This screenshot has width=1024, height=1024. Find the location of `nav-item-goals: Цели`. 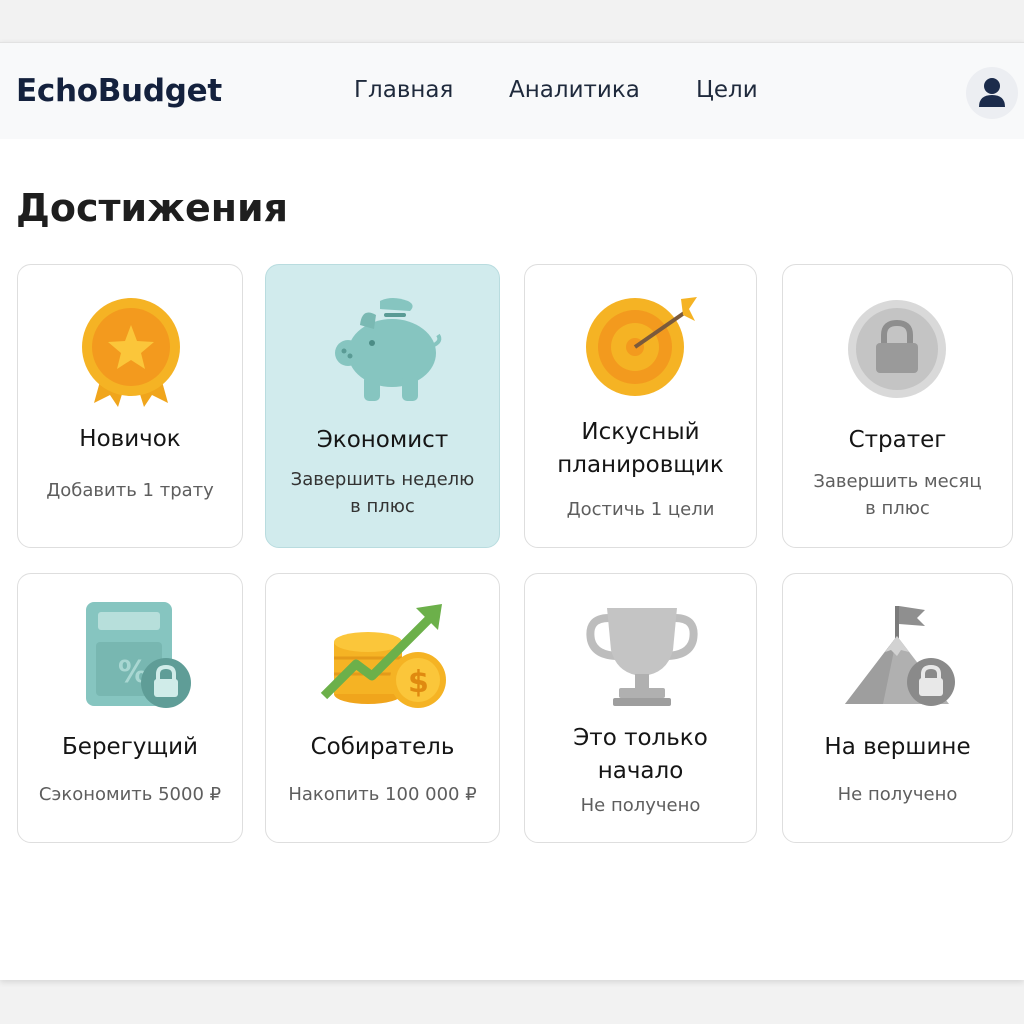

nav-item-goals: Цели is located at coordinates (727, 90).